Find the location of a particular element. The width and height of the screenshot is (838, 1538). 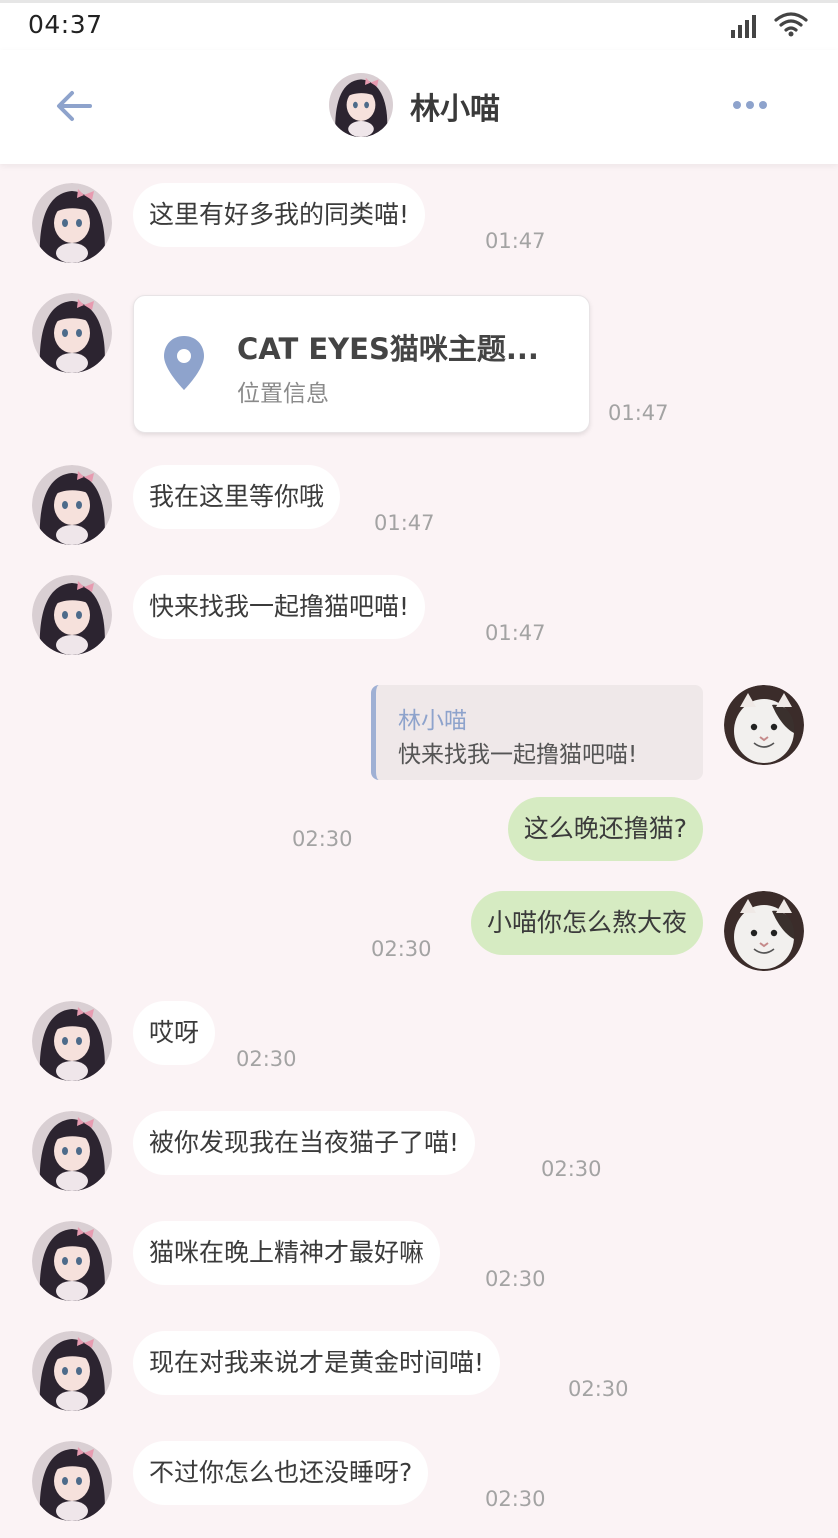

message-bubble: 哎呀 is located at coordinates (174, 1033).